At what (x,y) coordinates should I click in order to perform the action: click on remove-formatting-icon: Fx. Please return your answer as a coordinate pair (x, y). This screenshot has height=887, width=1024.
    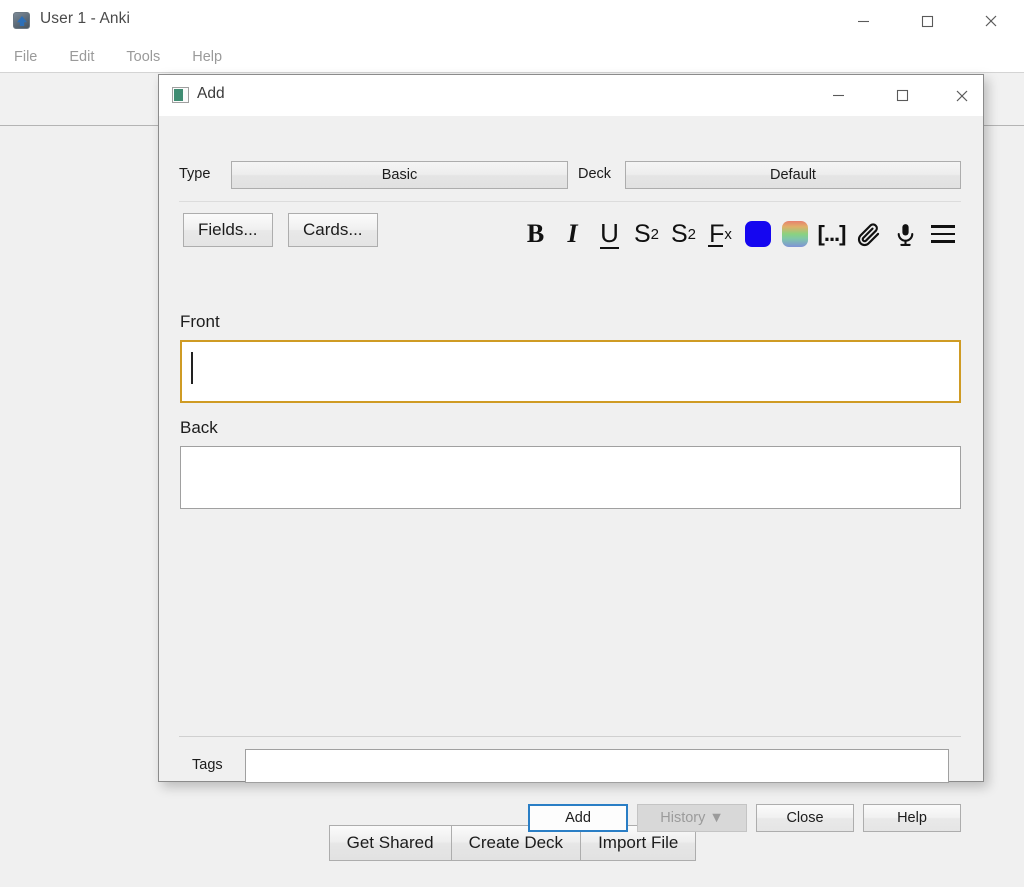
    Looking at the image, I should click on (720, 234).